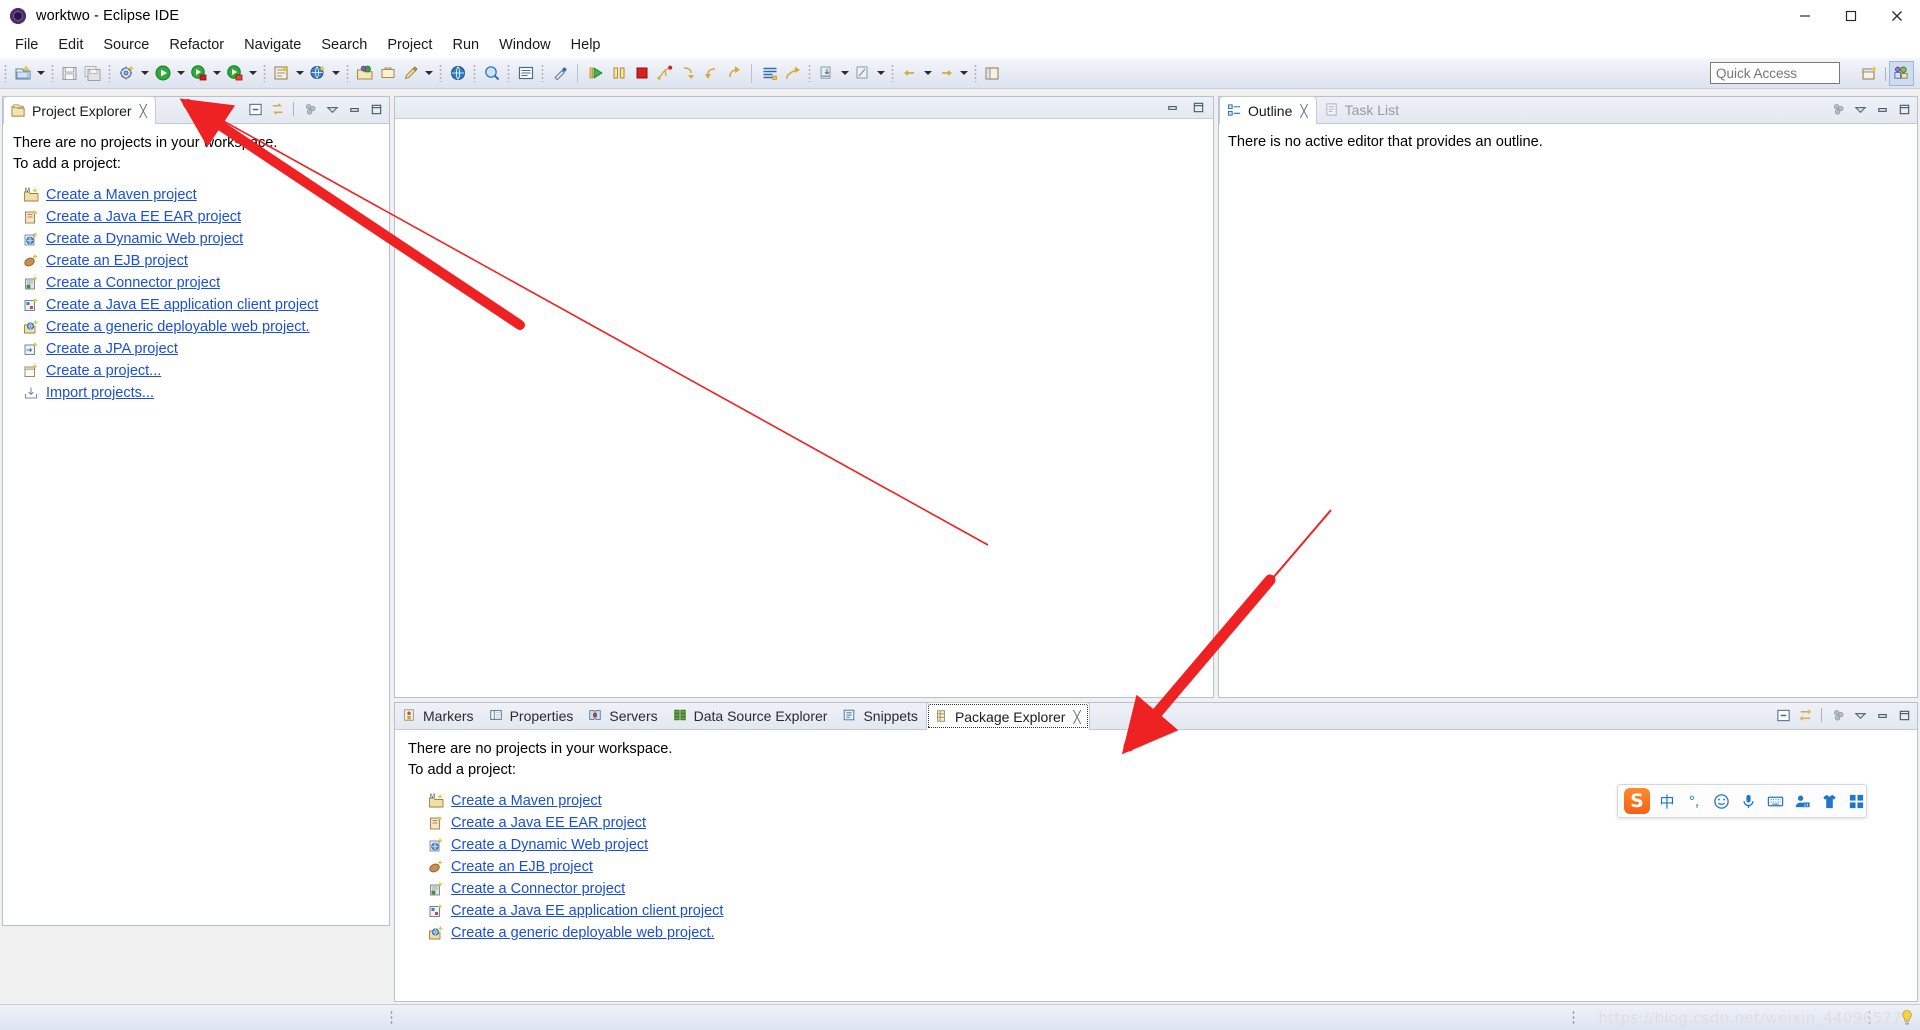 Image resolution: width=1920 pixels, height=1030 pixels. What do you see at coordinates (733, 73) in the screenshot?
I see `resume-icon` at bounding box center [733, 73].